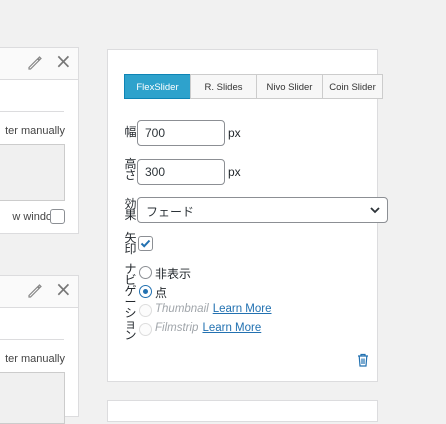  I want to click on left-slide-panel: × ter manually w window, so click(39, 140).